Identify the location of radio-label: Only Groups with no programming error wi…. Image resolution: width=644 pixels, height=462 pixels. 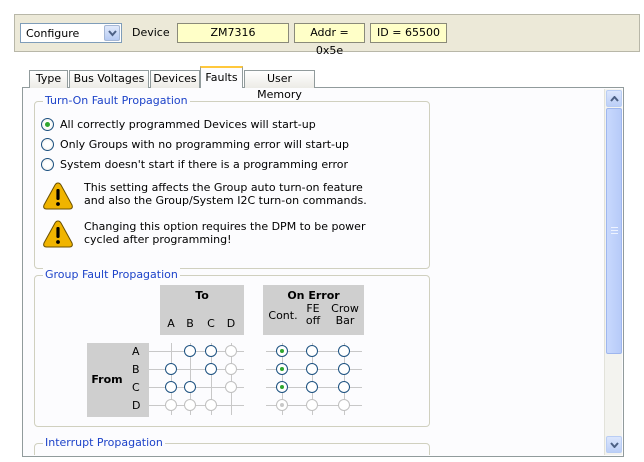
(204, 144).